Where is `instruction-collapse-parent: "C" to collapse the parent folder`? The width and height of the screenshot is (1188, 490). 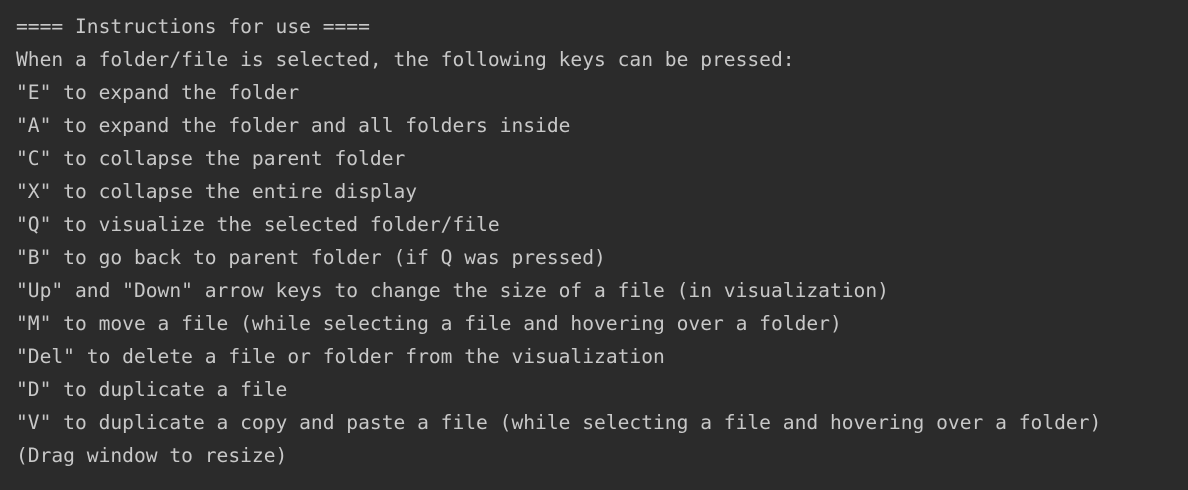
instruction-collapse-parent: "C" to collapse the parent folder is located at coordinates (211, 158).